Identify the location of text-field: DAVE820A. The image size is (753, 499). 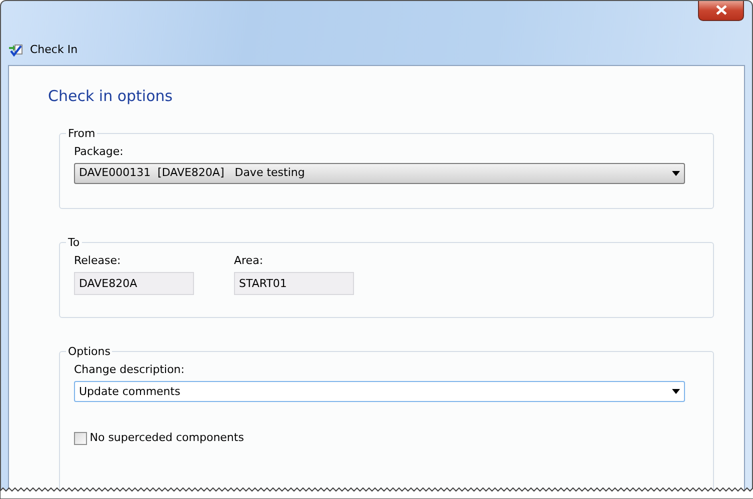
(134, 283).